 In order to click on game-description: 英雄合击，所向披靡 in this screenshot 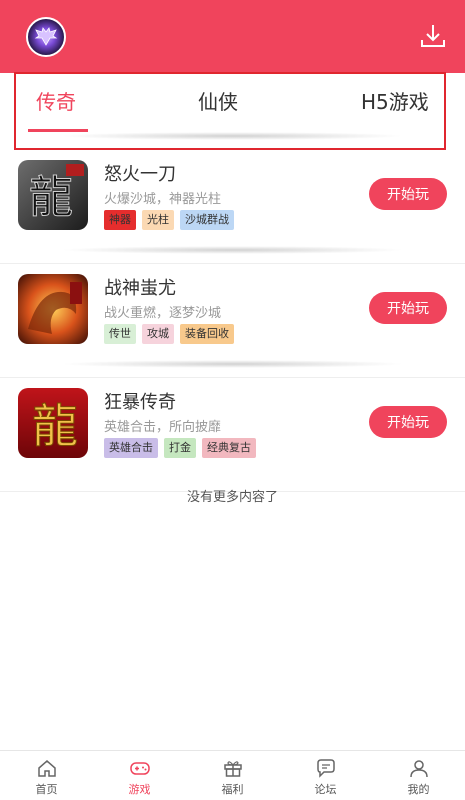, I will do `click(163, 427)`.